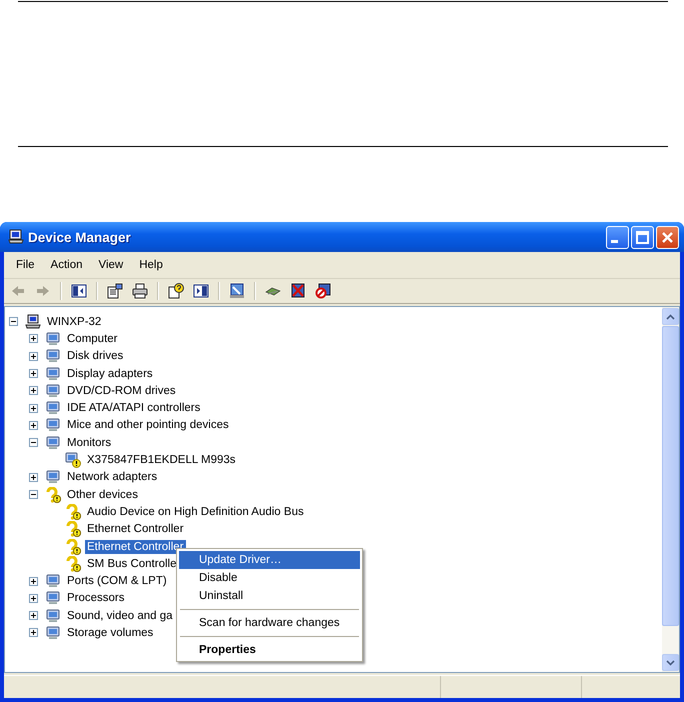 The height and width of the screenshot is (702, 684). Describe the element at coordinates (96, 598) in the screenshot. I see `tree-item: Processors` at that location.